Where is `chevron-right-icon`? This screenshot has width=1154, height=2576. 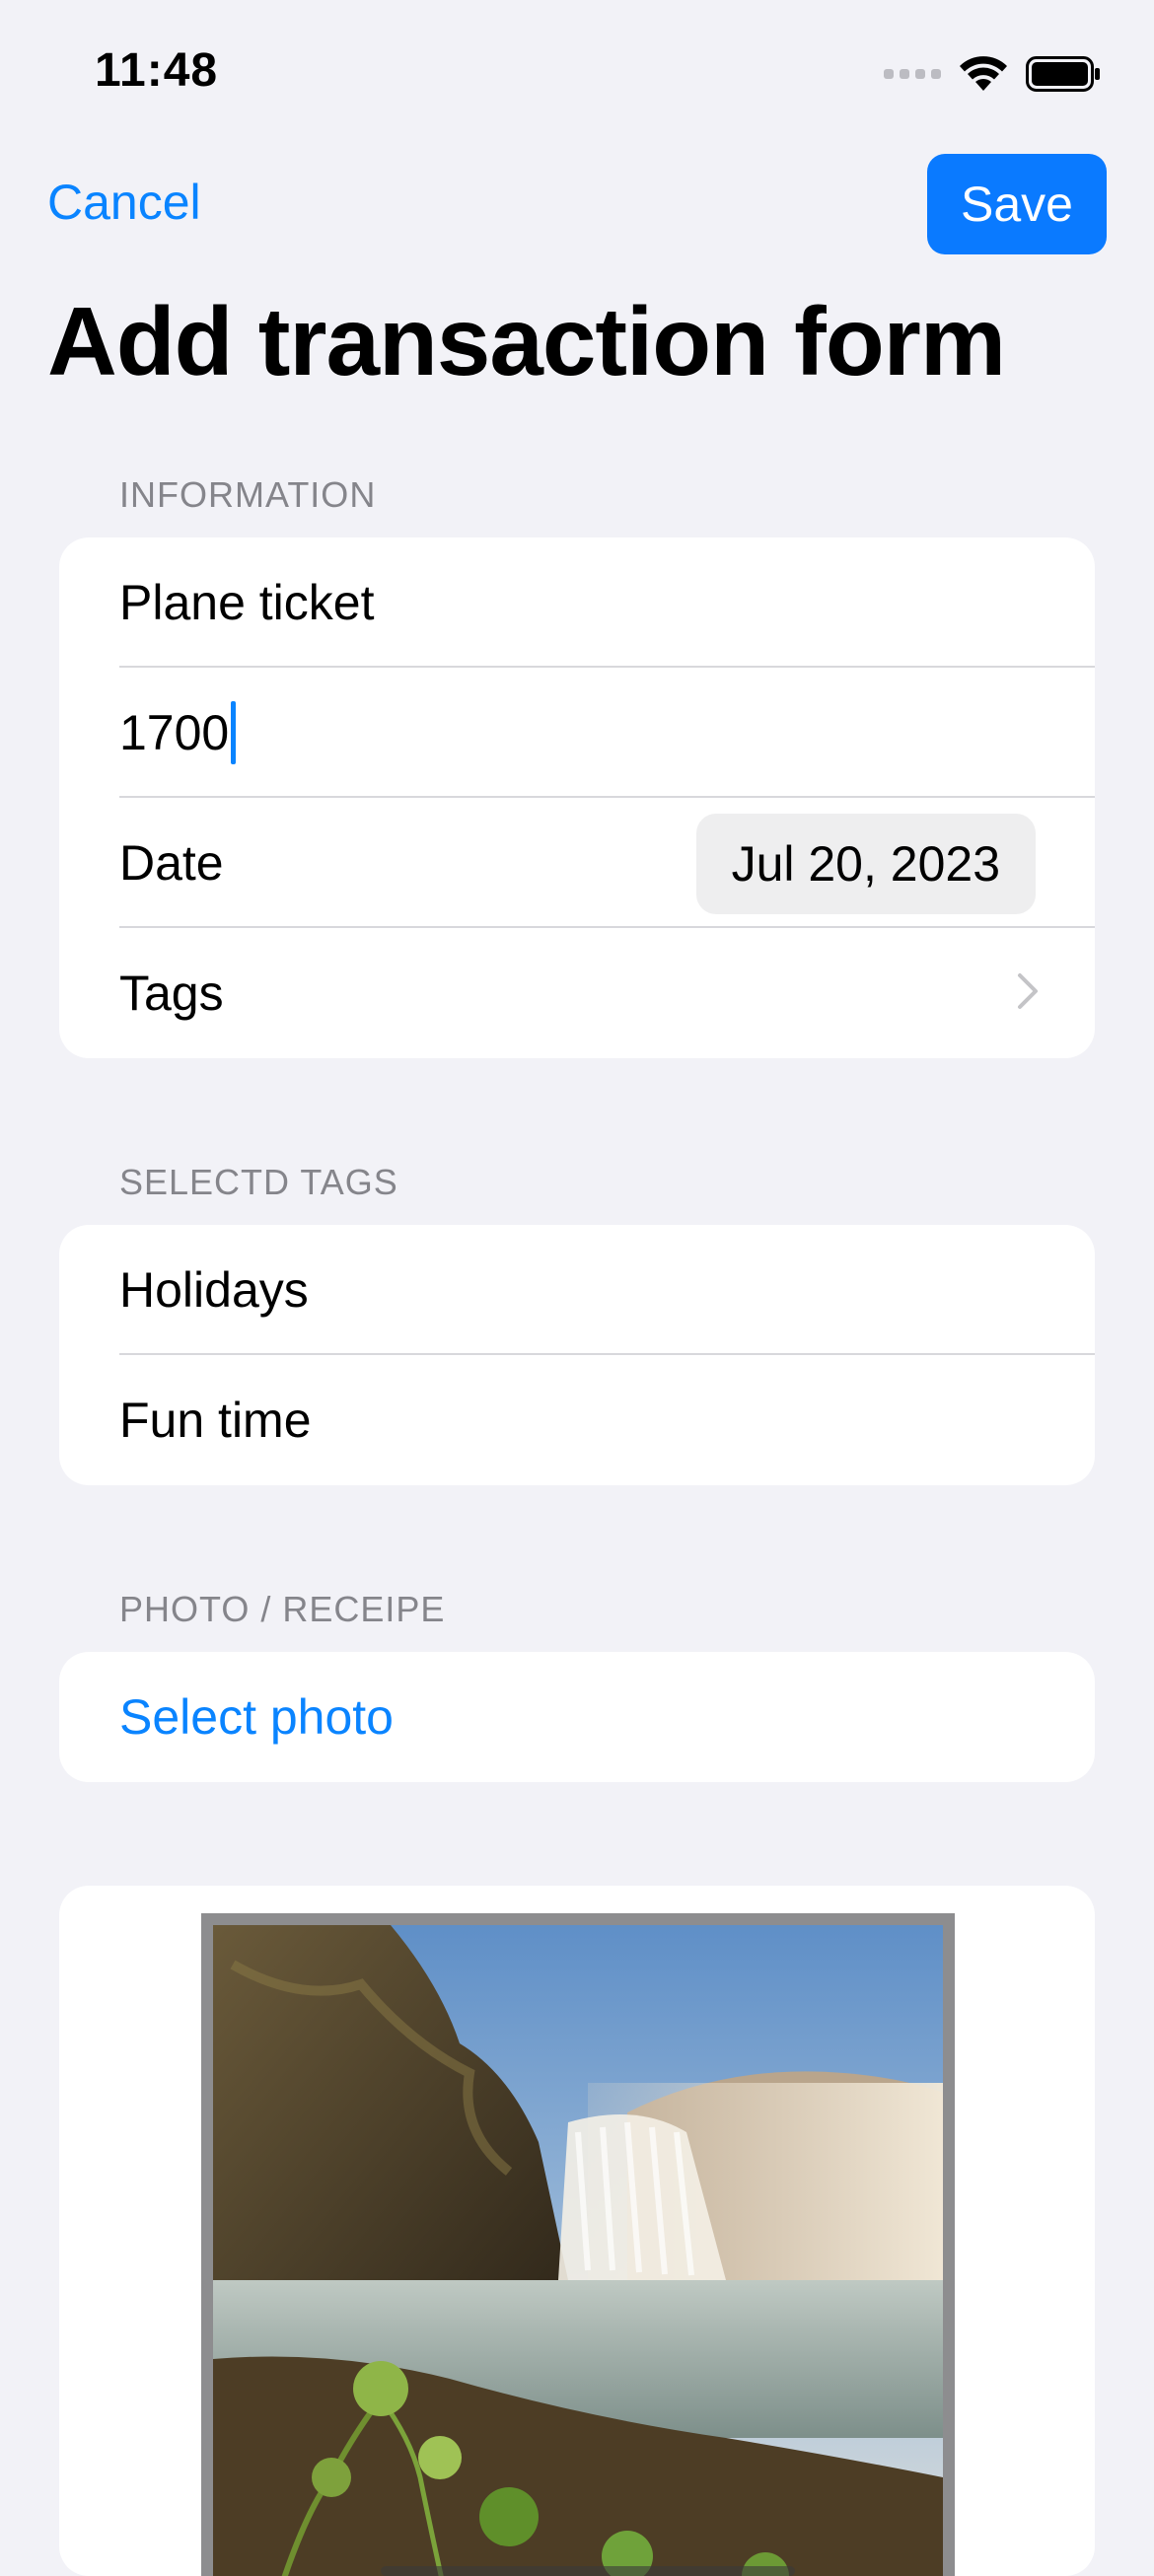
chevron-right-icon is located at coordinates (1028, 991).